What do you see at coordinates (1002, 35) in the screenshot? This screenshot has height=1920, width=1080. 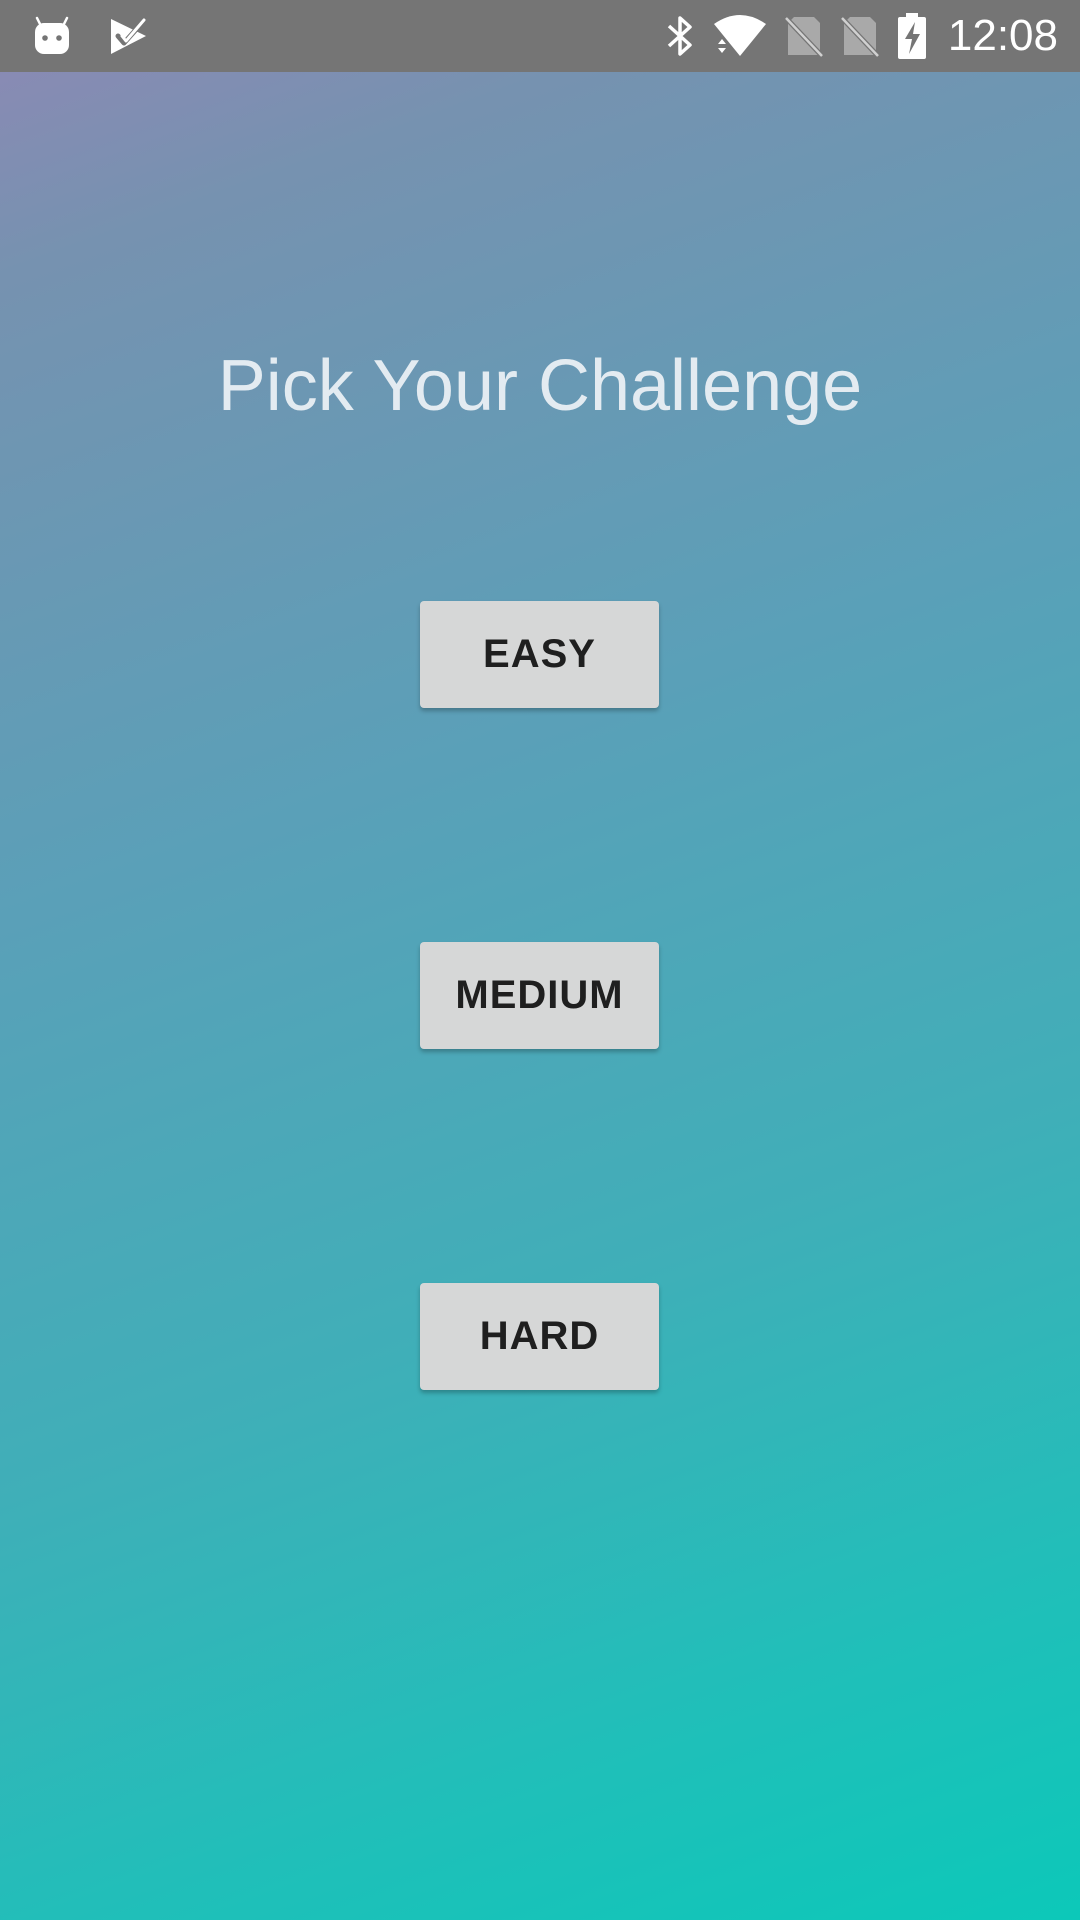 I see `status-time: 12:08` at bounding box center [1002, 35].